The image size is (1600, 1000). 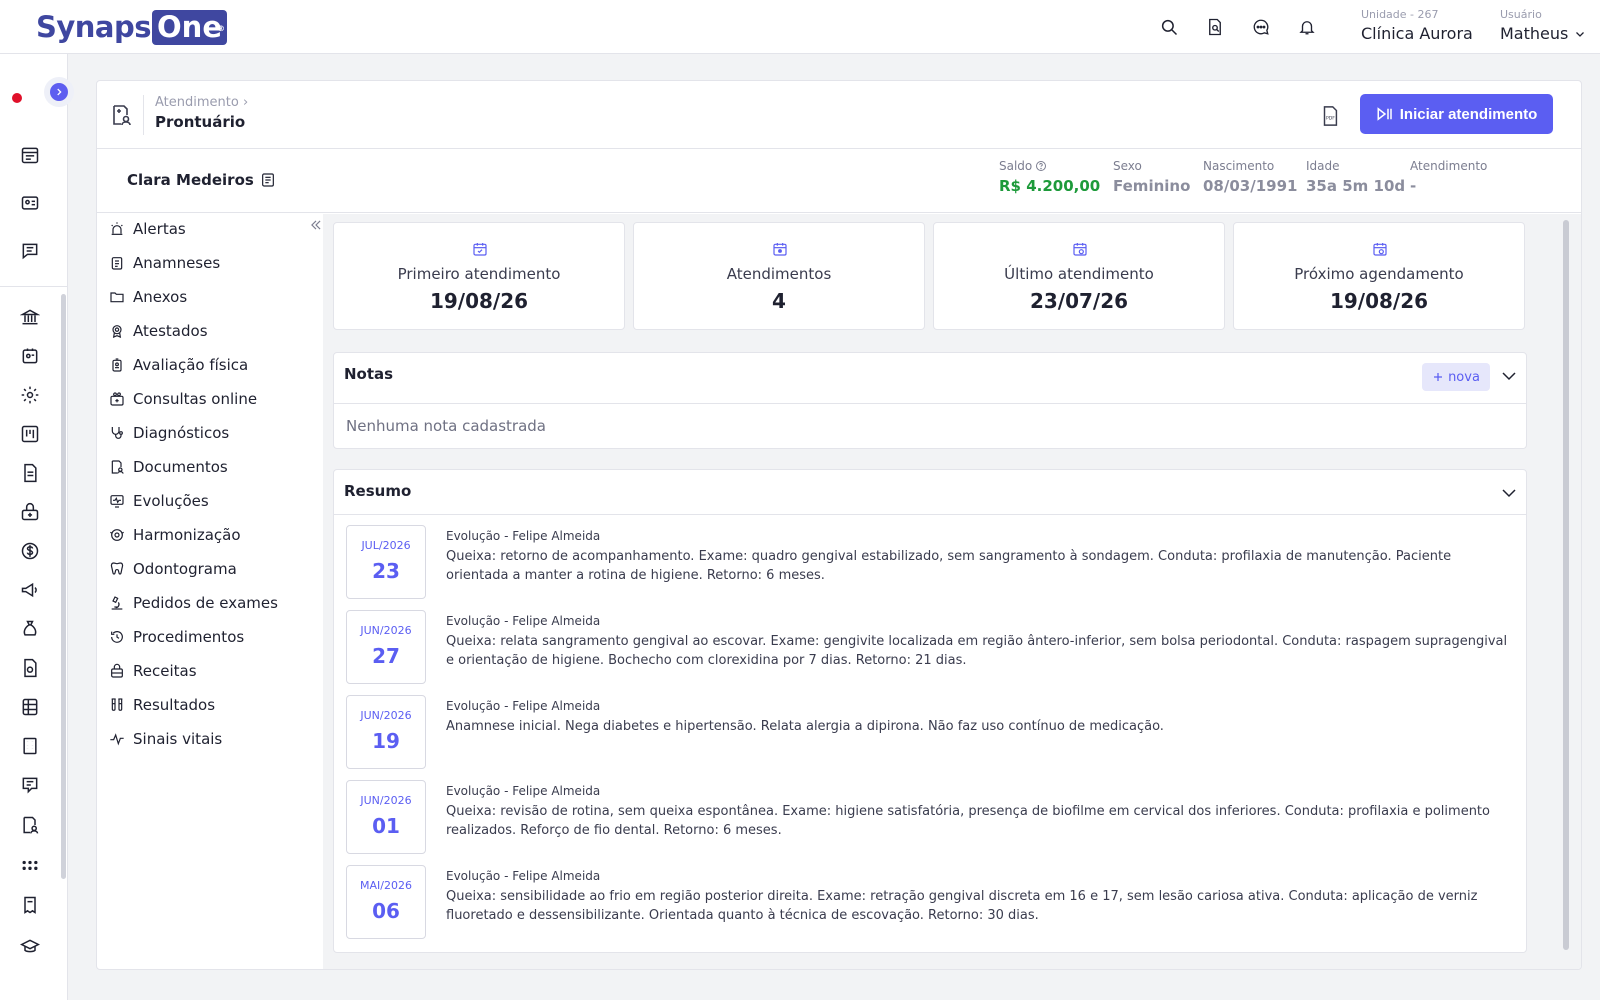 I want to click on menu-item-harmonizacao: Harmonização, so click(x=175, y=535).